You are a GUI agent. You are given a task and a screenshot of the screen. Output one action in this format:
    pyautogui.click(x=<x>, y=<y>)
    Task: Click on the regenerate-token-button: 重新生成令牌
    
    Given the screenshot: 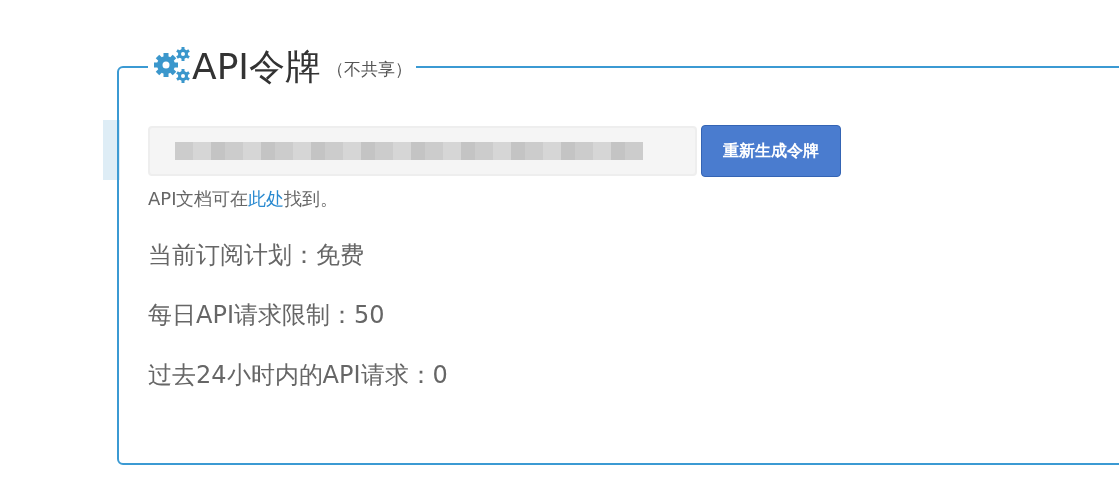 What is the action you would take?
    pyautogui.click(x=771, y=151)
    